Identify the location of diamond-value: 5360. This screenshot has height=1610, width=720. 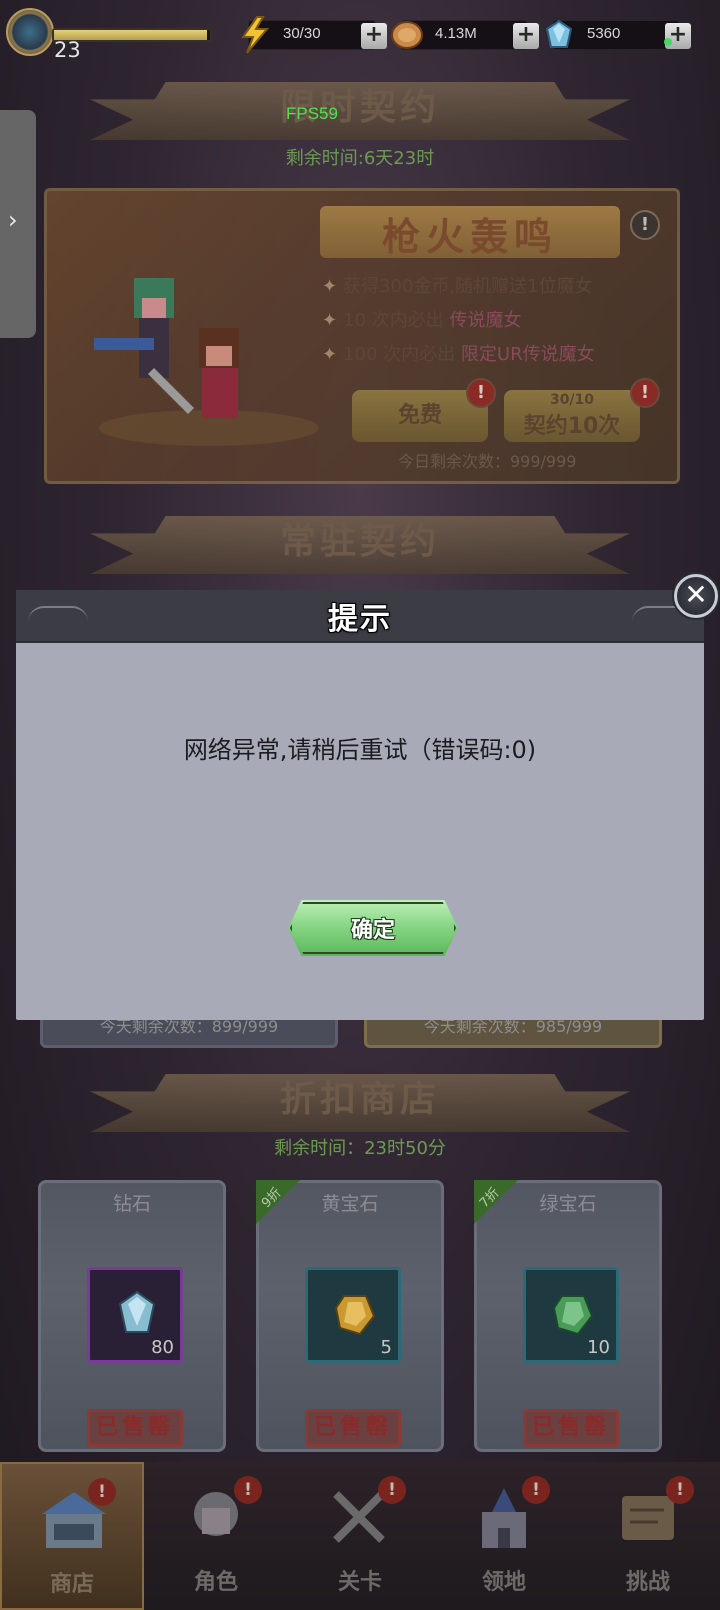
(604, 33).